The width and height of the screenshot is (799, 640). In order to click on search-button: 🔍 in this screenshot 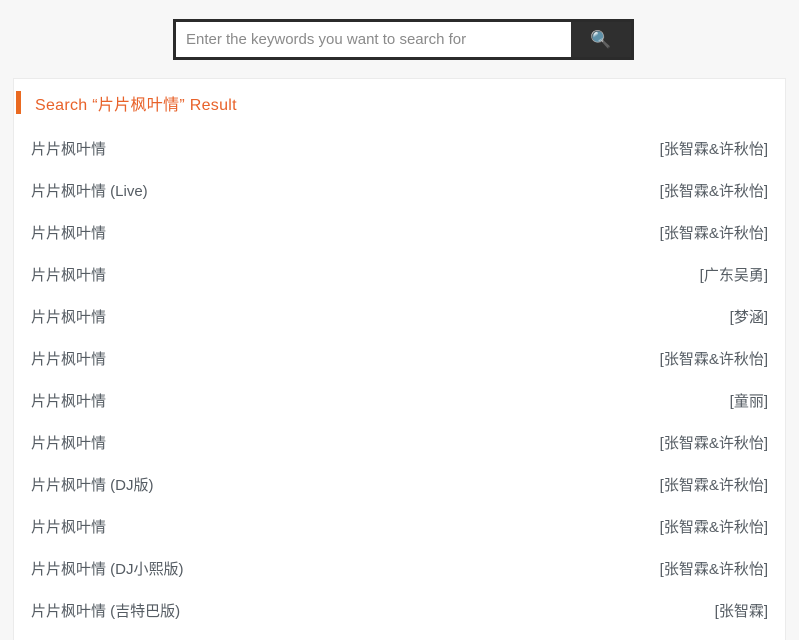, I will do `click(602, 39)`.